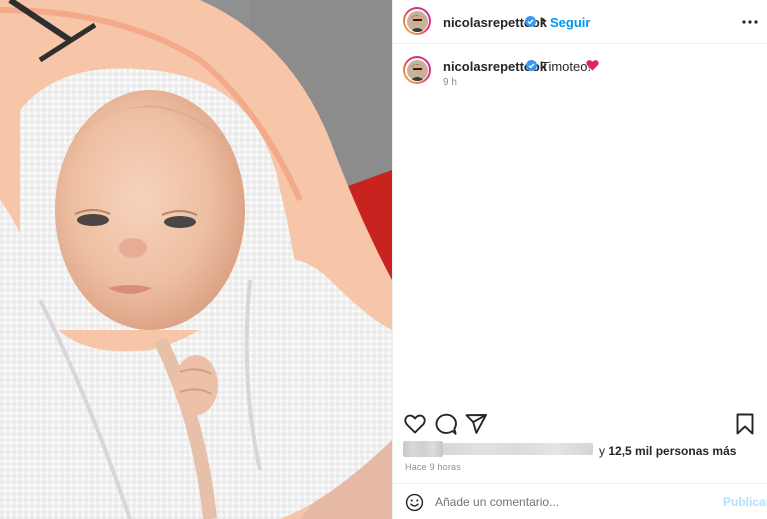  I want to click on heart-outline-icon, so click(415, 424).